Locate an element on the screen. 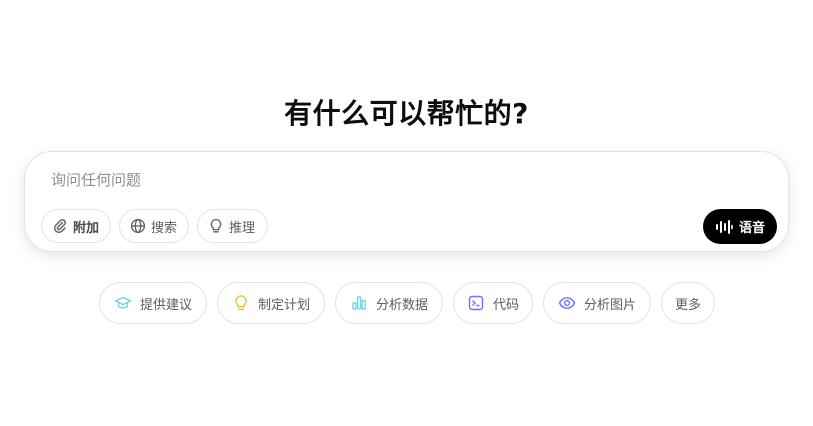 Image resolution: width=813 pixels, height=426 pixels. chip-label: 分析数据 is located at coordinates (401, 305).